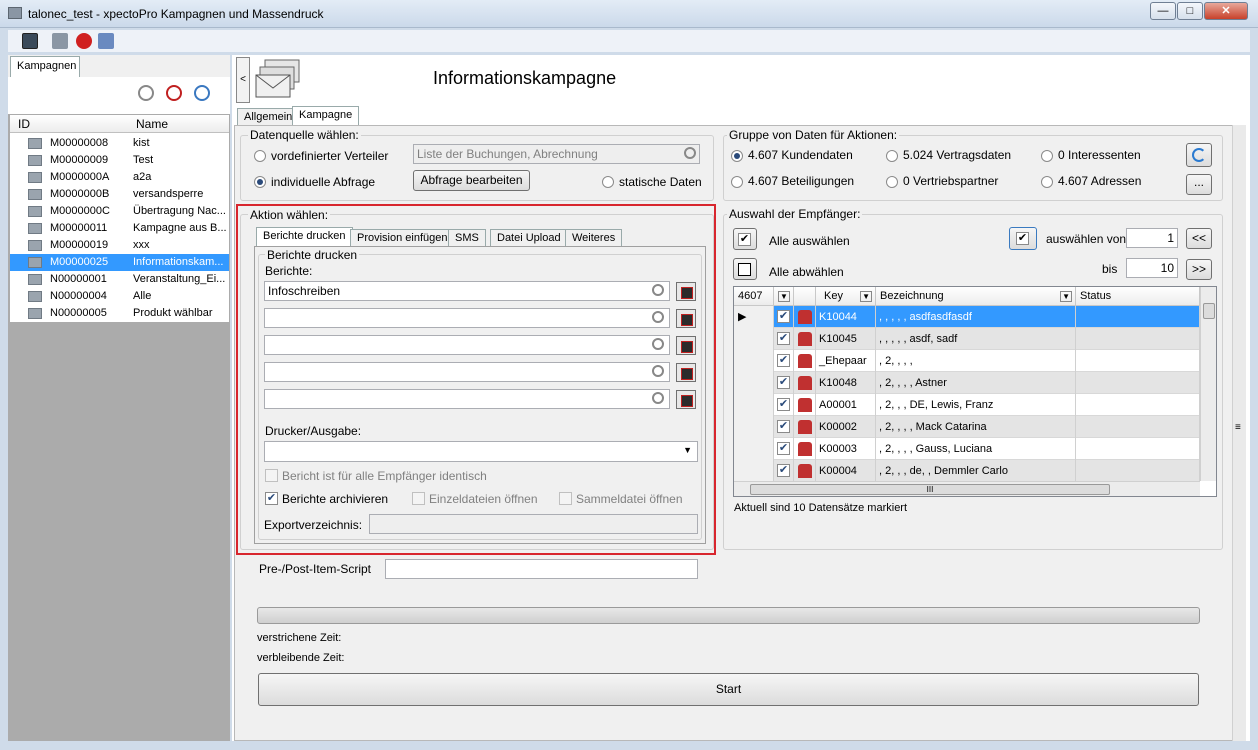  What do you see at coordinates (1199, 238) in the screenshot?
I see `prev-button: <<` at bounding box center [1199, 238].